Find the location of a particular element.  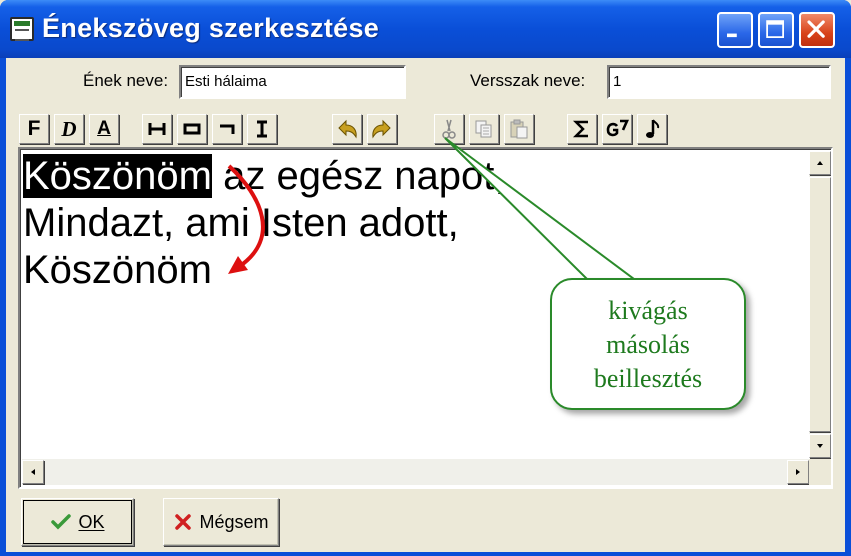

copy-button is located at coordinates (484, 129).